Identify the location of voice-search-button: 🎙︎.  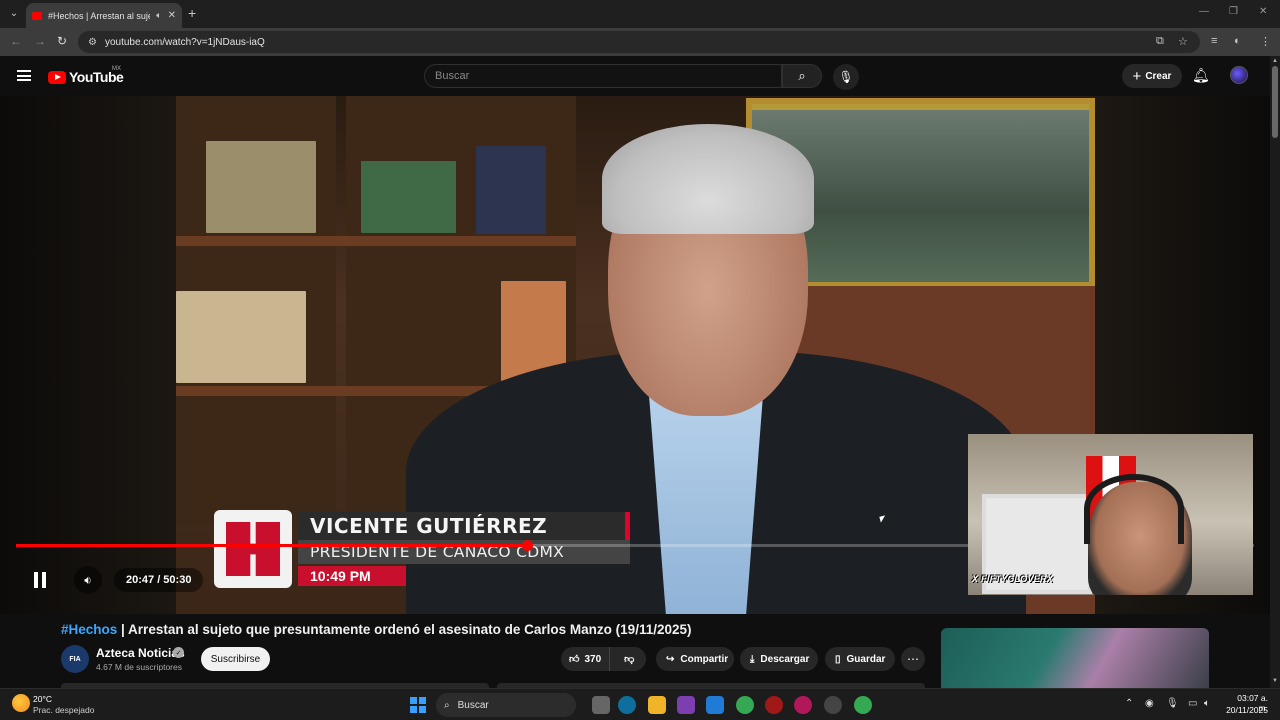
(846, 77).